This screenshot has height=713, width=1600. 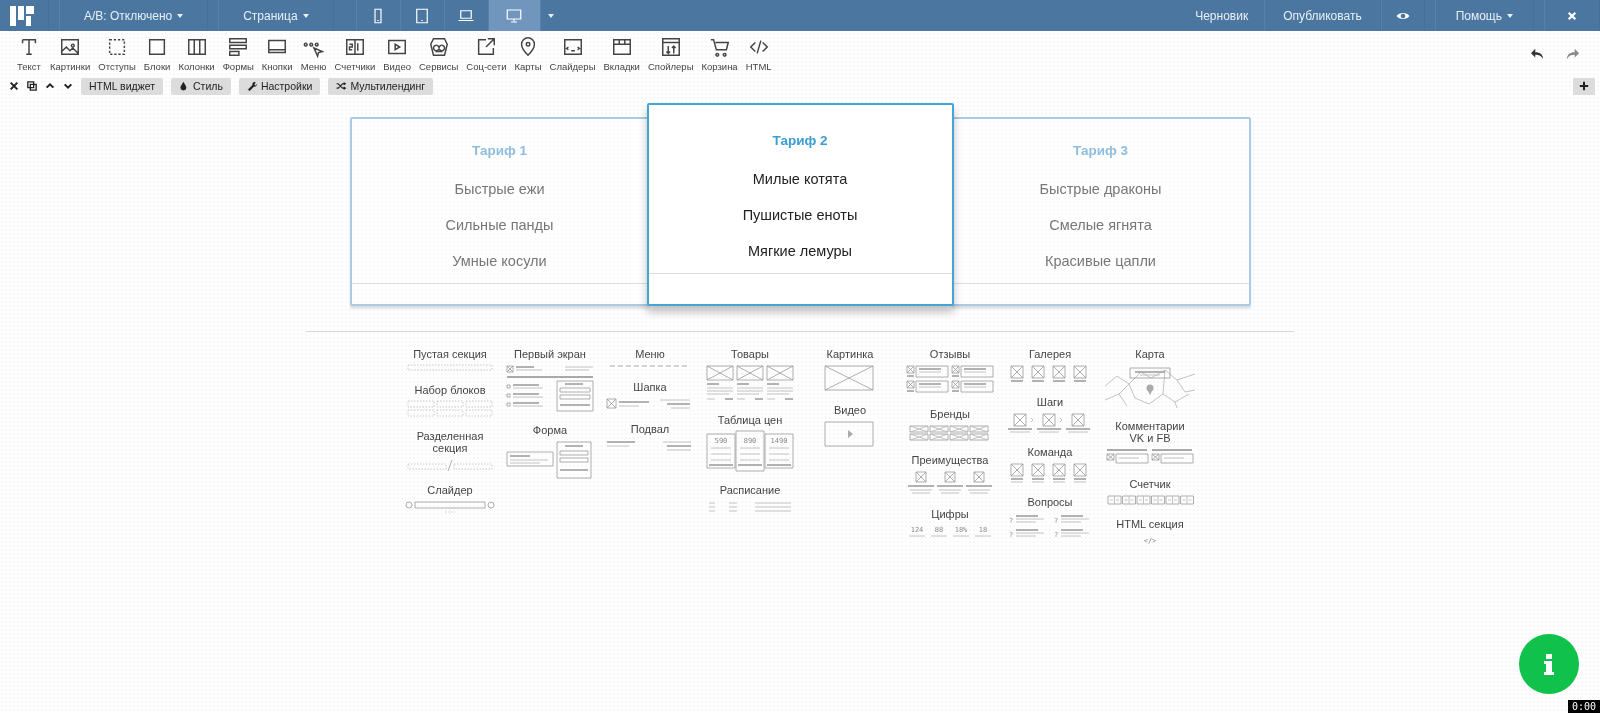 I want to click on ab-test-dropdown: А/В: Отключено, so click(x=134, y=15).